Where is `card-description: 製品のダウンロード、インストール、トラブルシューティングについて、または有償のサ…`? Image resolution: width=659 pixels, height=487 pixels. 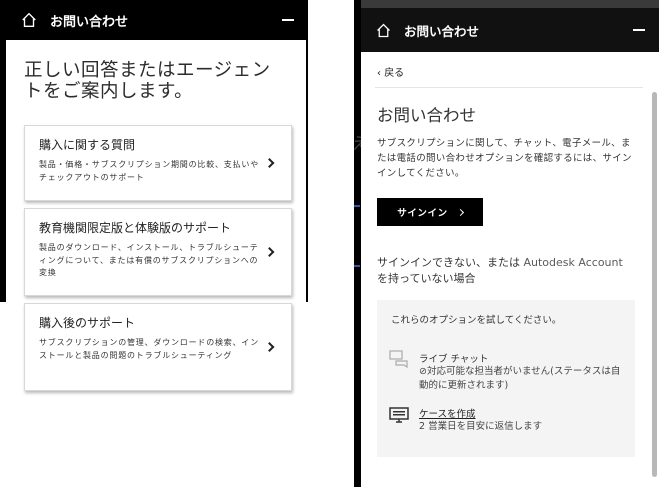
card-description: 製品のダウンロード、インストール、トラブルシューティングについて、または有償のサ… is located at coordinates (149, 260).